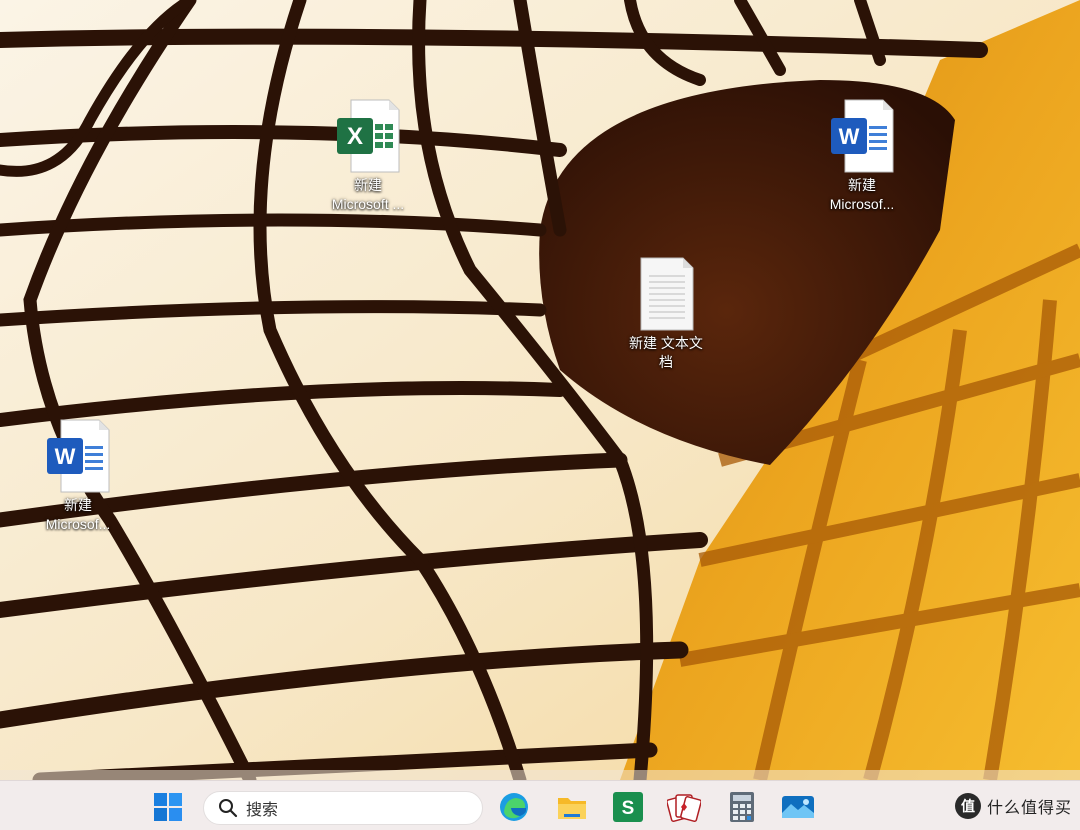  What do you see at coordinates (355, 136) in the screenshot?
I see `svg-text: X` at bounding box center [355, 136].